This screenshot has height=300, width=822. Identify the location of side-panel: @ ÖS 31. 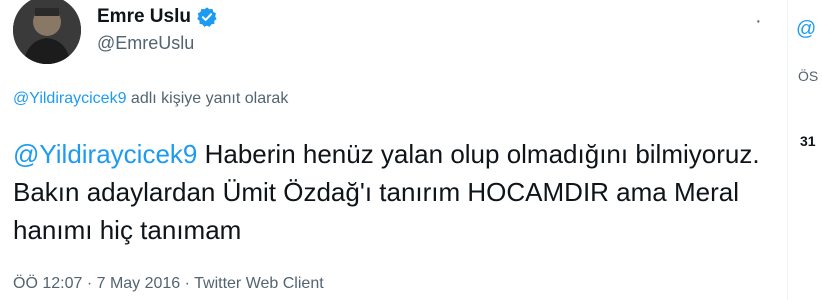
(805, 150).